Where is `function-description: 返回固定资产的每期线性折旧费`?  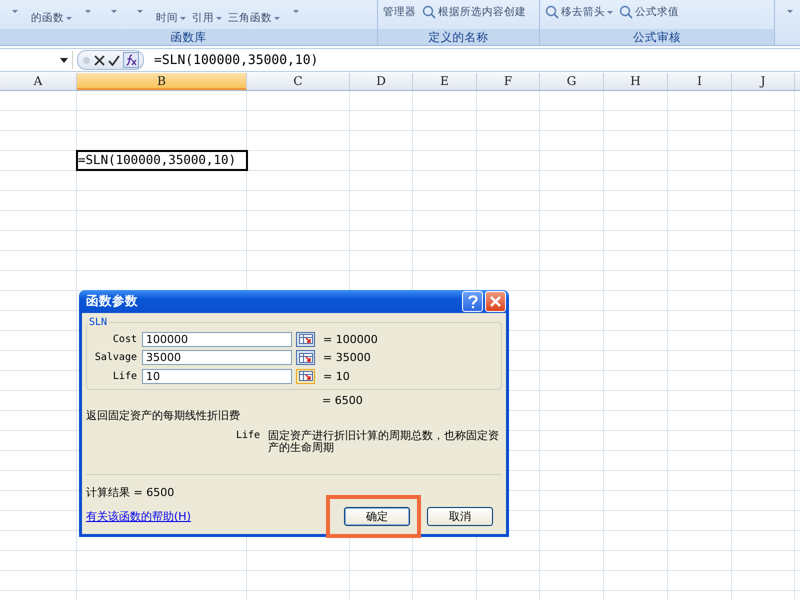 function-description: 返回固定资产的每期线性折旧费 is located at coordinates (163, 416).